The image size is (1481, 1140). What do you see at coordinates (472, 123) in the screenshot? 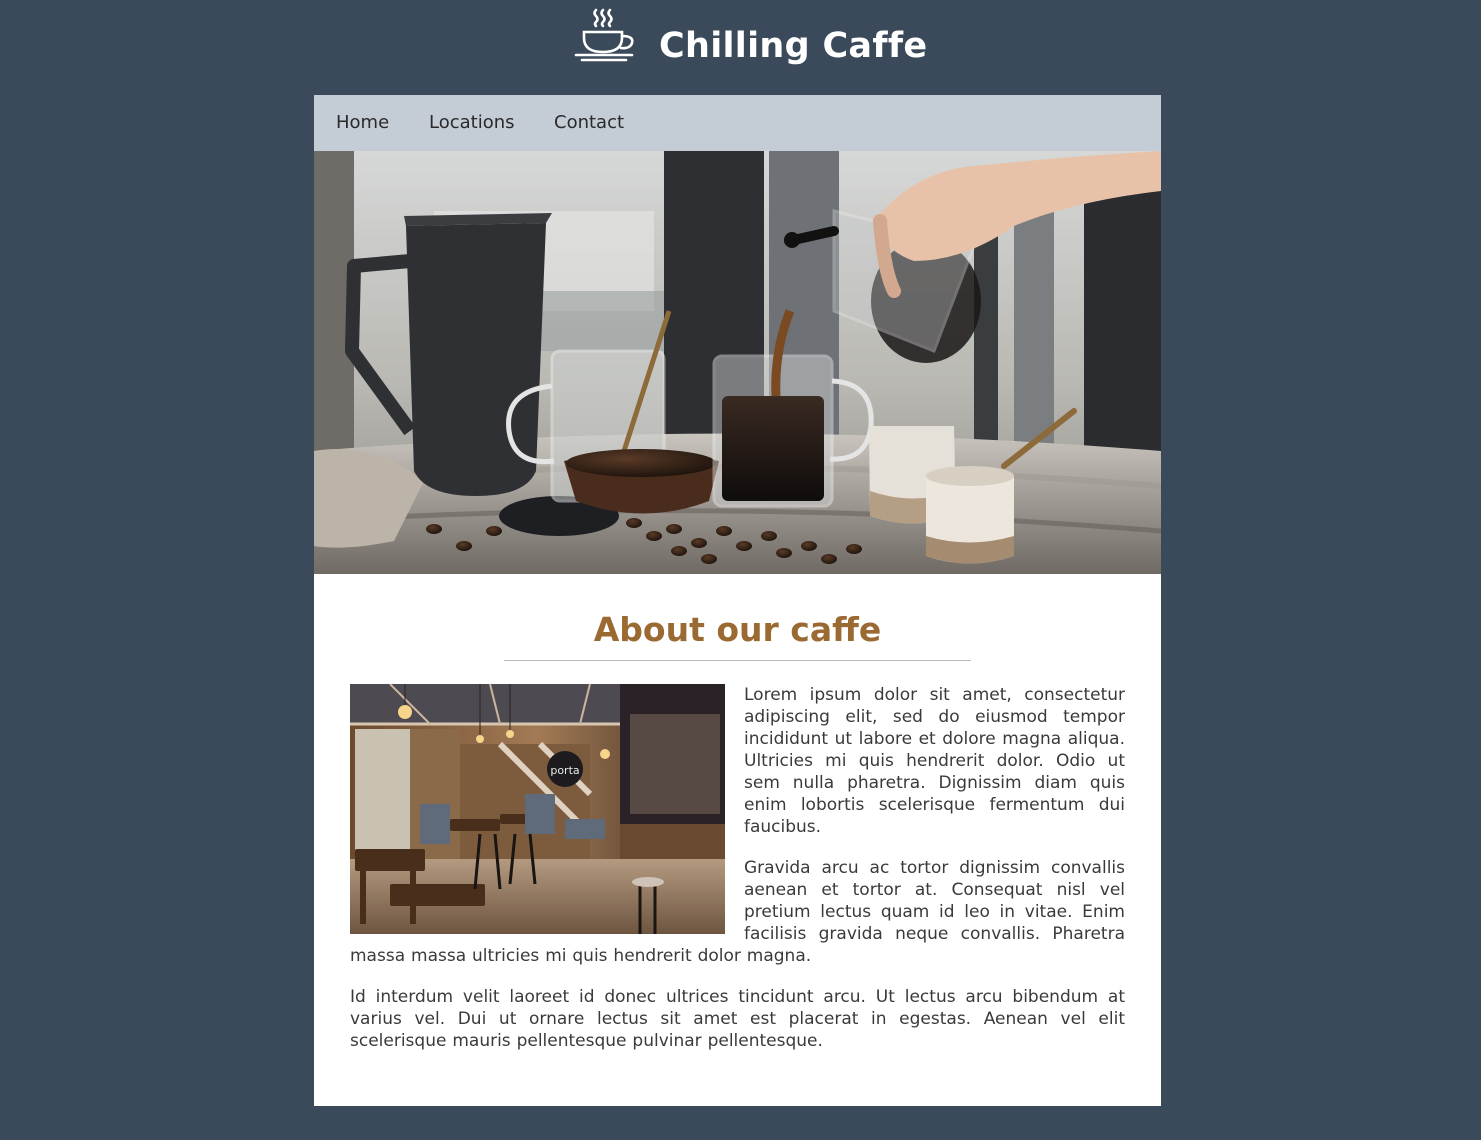
I see `nav-link-locations: Locations` at bounding box center [472, 123].